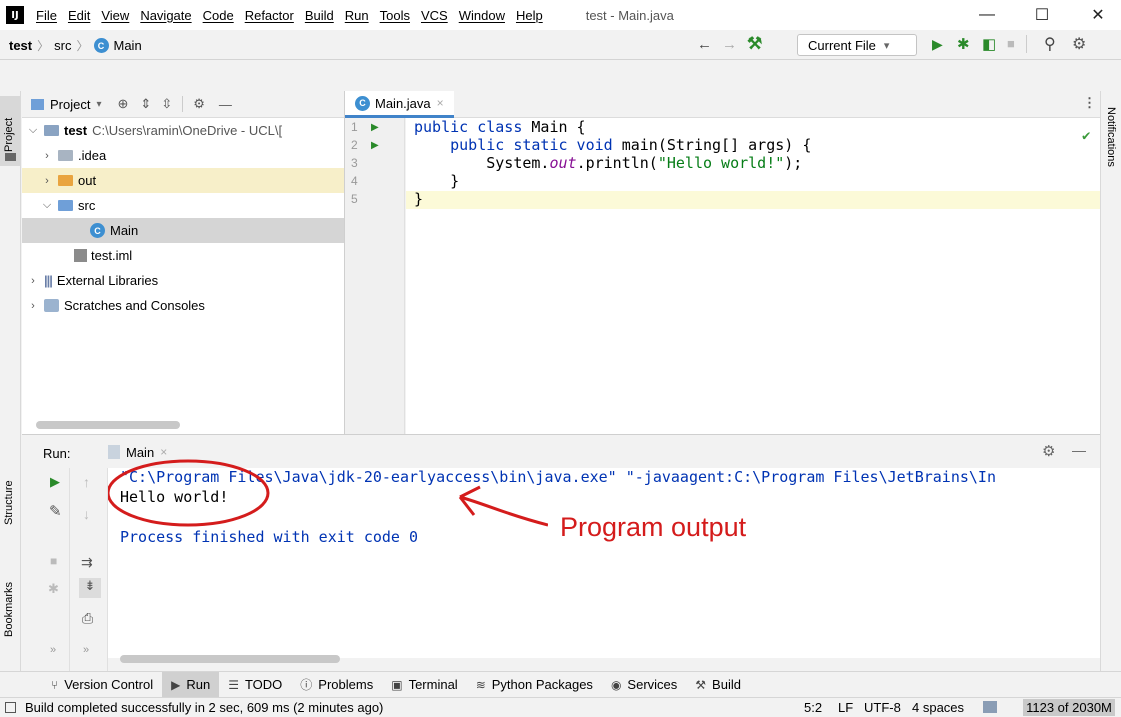  I want to click on menu-vcs: VCS, so click(434, 15).